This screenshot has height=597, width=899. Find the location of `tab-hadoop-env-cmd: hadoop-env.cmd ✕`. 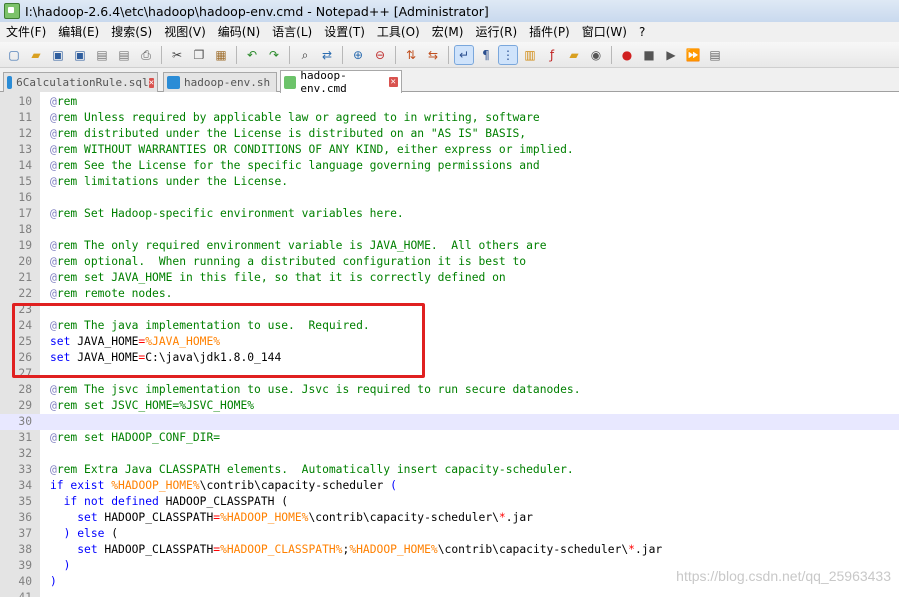

tab-hadoop-env-cmd: hadoop-env.cmd ✕ is located at coordinates (341, 82).